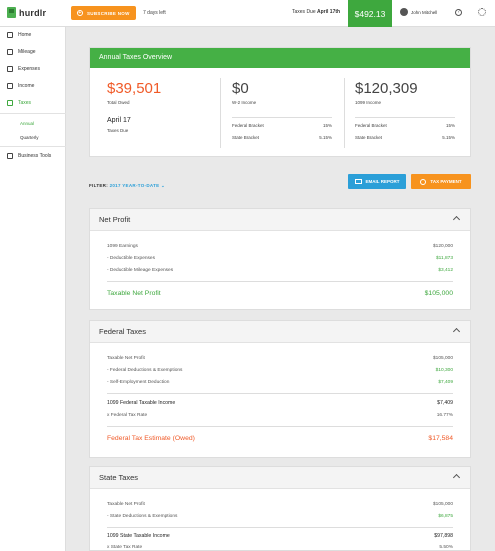 This screenshot has height=551, width=495. I want to click on row-label: - State Deductions & Exemptions, so click(142, 516).